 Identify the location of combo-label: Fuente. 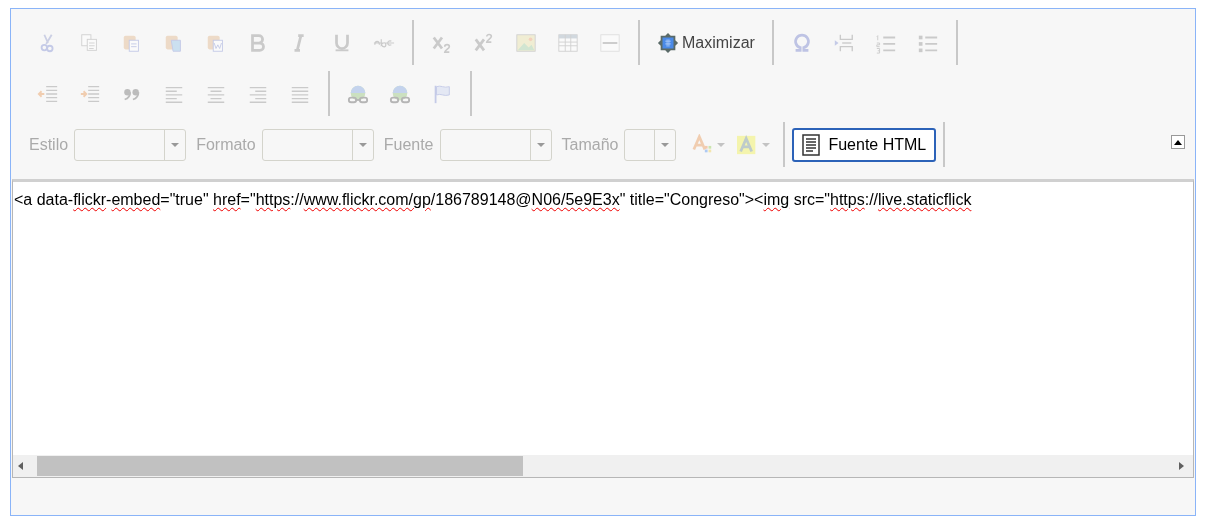
(408, 144).